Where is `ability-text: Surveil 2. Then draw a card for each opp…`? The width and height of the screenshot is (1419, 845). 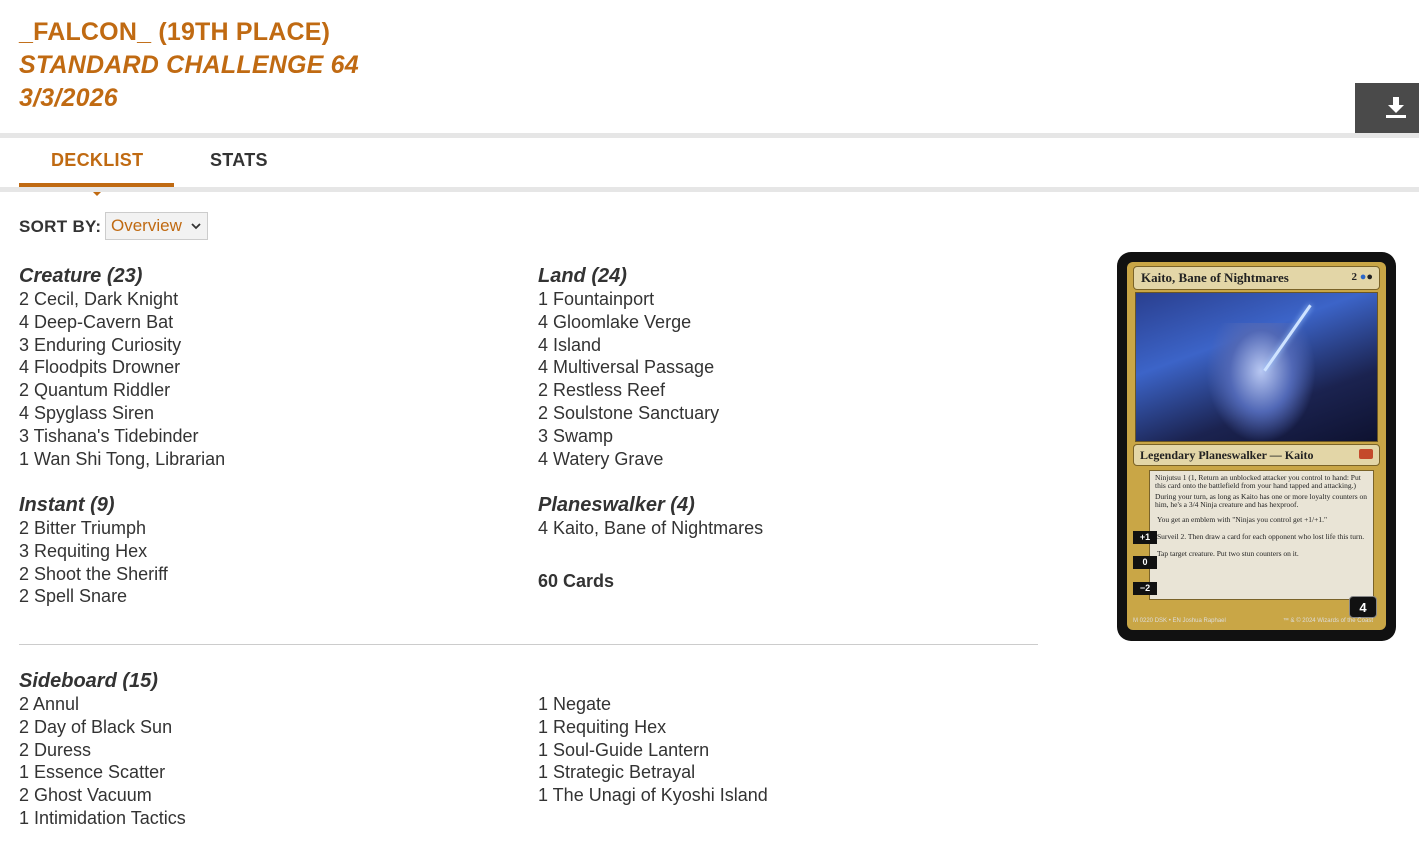
ability-text: Surveil 2. Then draw a card for each opp… is located at coordinates (1261, 537).